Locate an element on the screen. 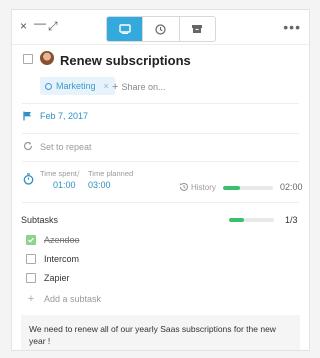  top-bar: × — ⤢ ••• is located at coordinates (160, 27).